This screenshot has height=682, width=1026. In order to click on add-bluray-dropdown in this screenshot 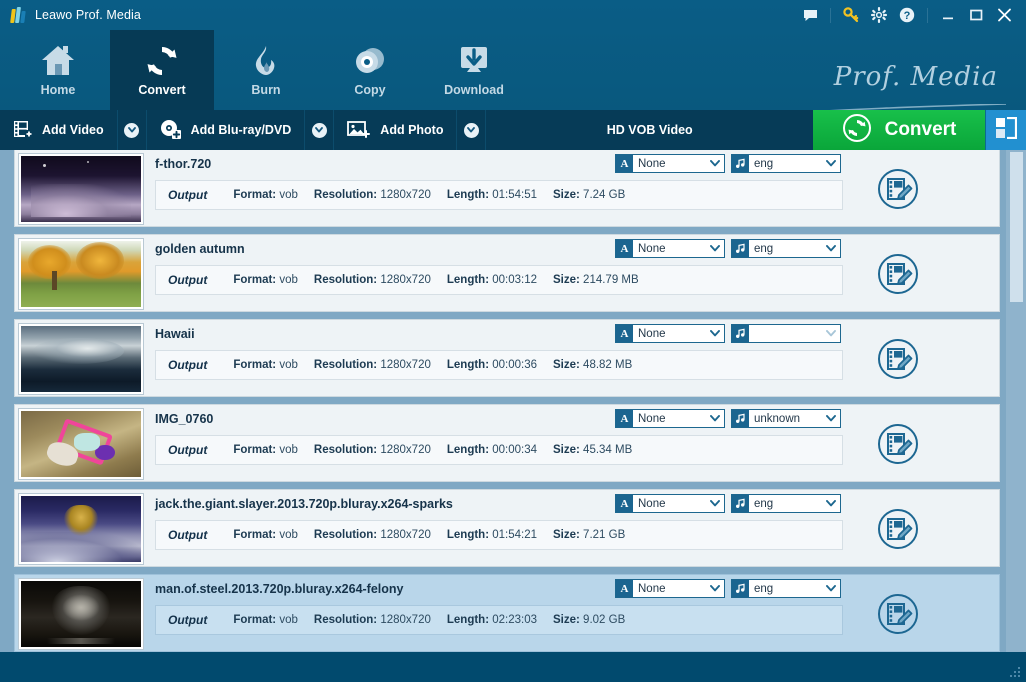, I will do `click(319, 130)`.